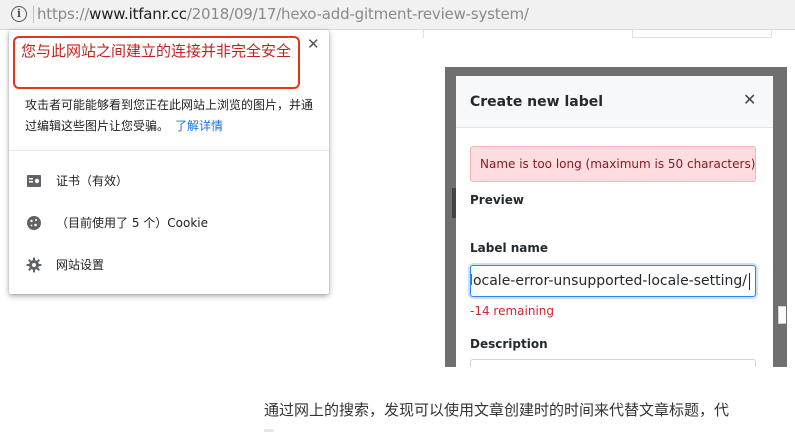 This screenshot has width=795, height=436. What do you see at coordinates (63, 14) in the screenshot?
I see `url-scheme: https://` at bounding box center [63, 14].